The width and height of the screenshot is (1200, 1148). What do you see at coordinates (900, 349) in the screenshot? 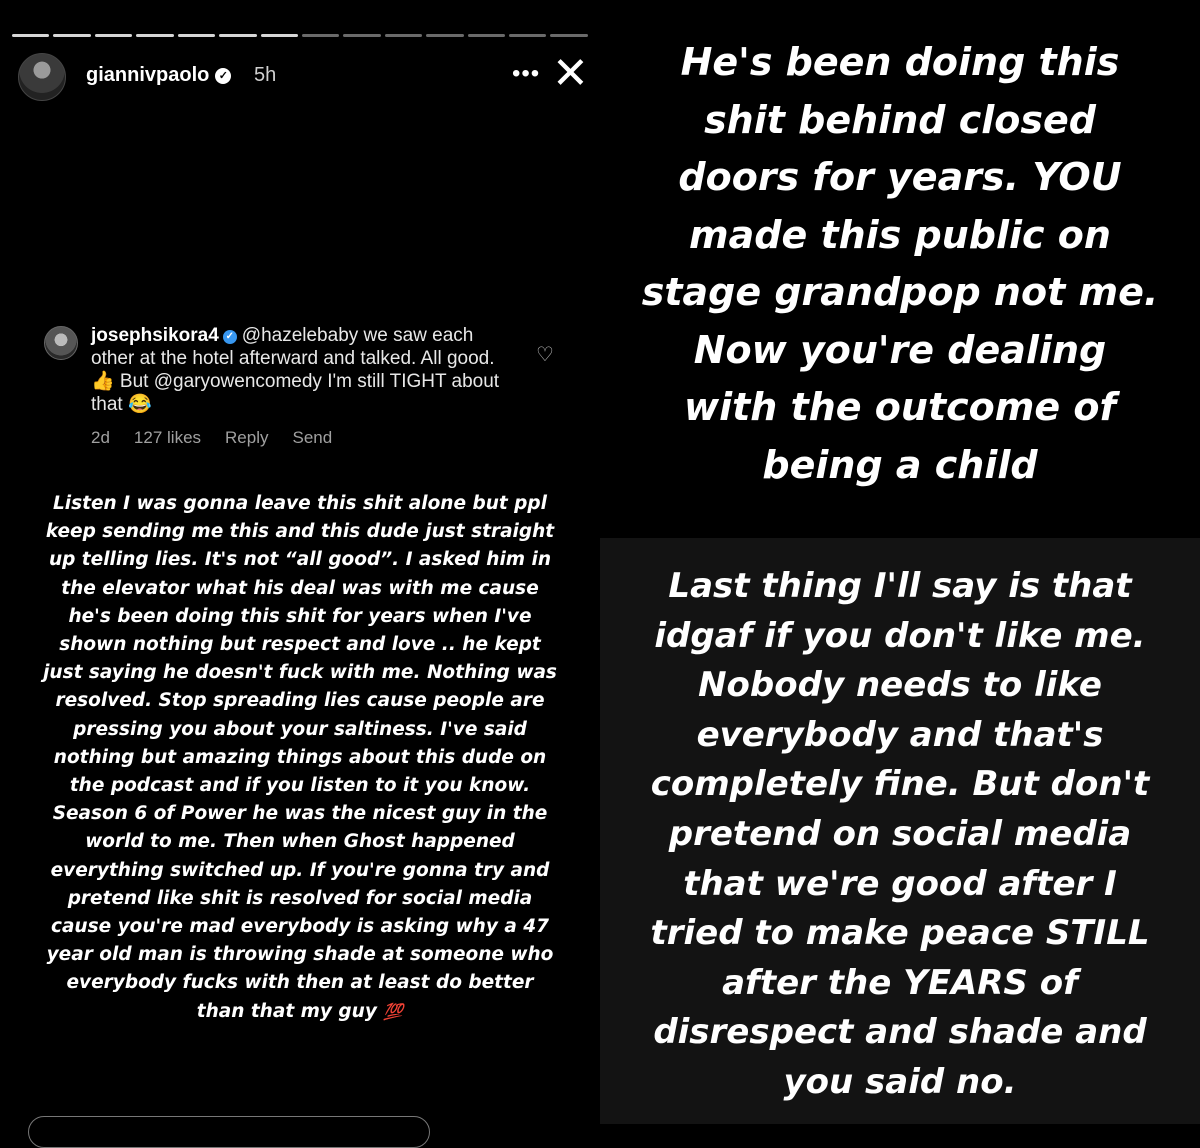
I see `statement-line: Now you're dealing` at bounding box center [900, 349].